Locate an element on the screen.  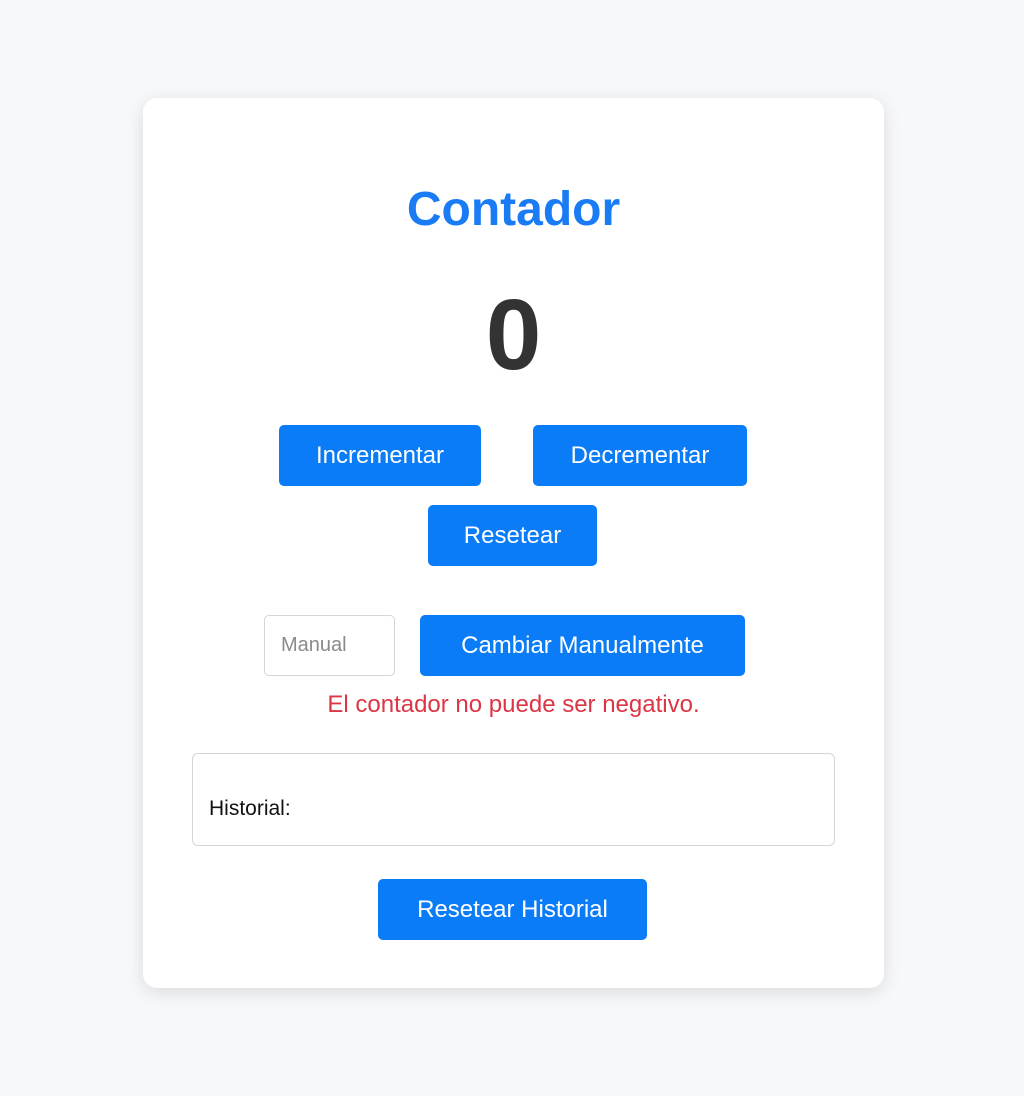
reset-history-button: Resetear Historial is located at coordinates (512, 909).